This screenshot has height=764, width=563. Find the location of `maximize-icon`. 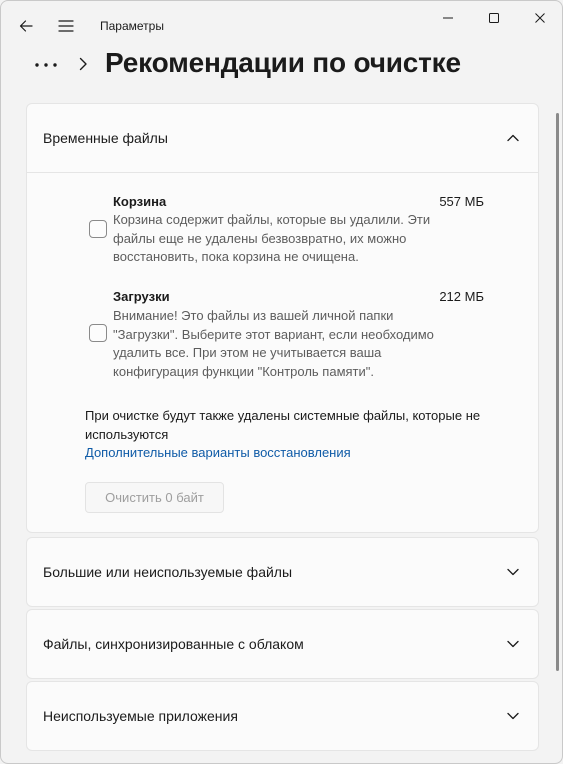

maximize-icon is located at coordinates (494, 18).